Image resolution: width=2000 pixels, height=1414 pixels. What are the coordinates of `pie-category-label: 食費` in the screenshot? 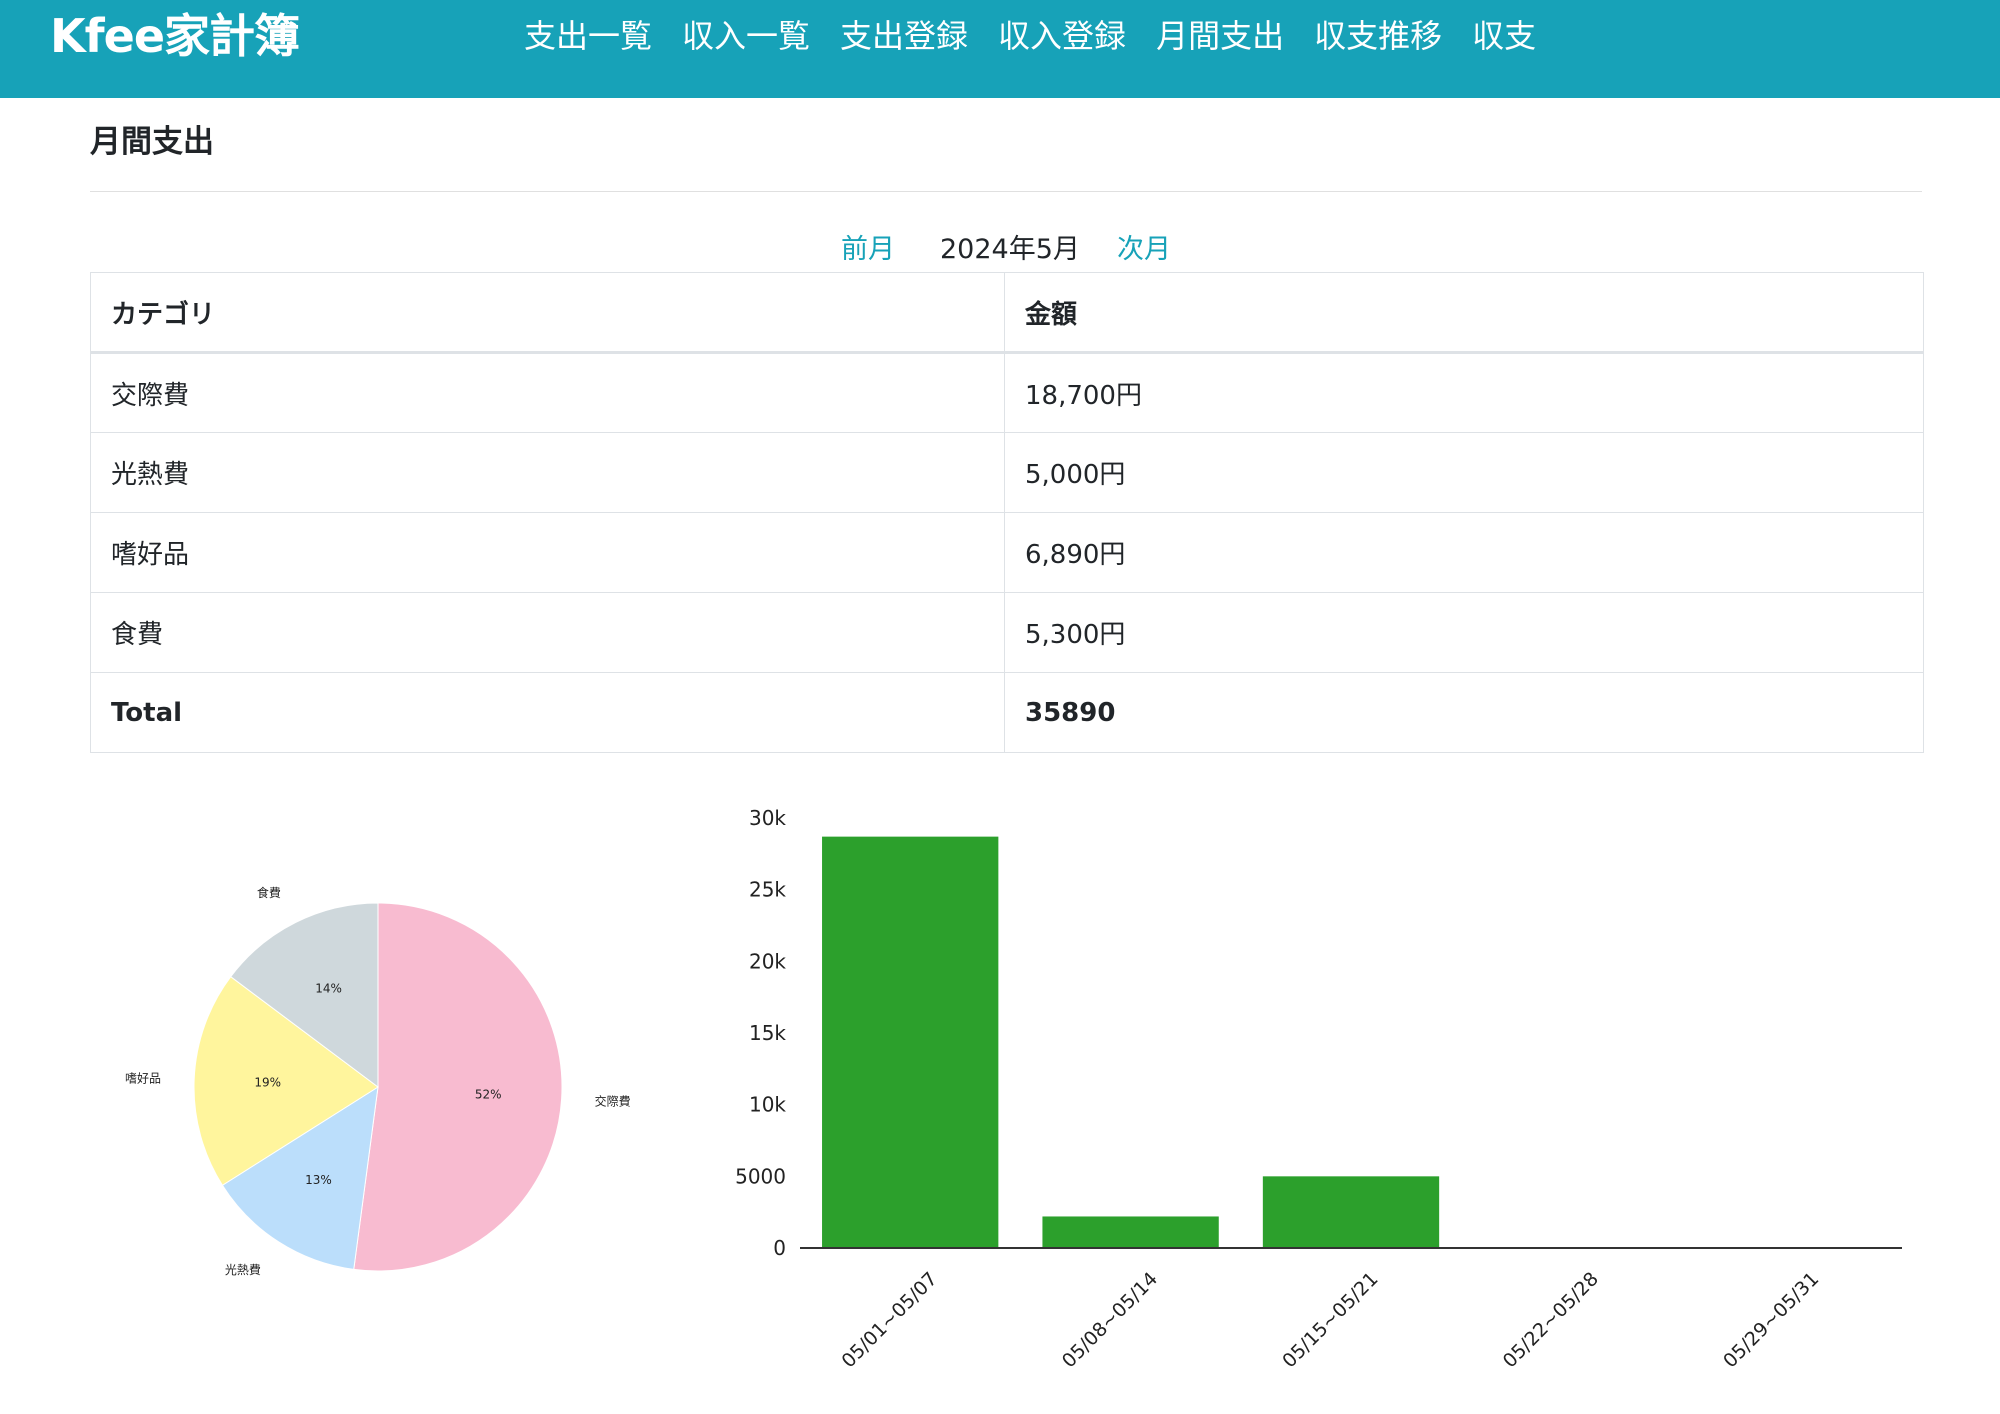 It's located at (269, 892).